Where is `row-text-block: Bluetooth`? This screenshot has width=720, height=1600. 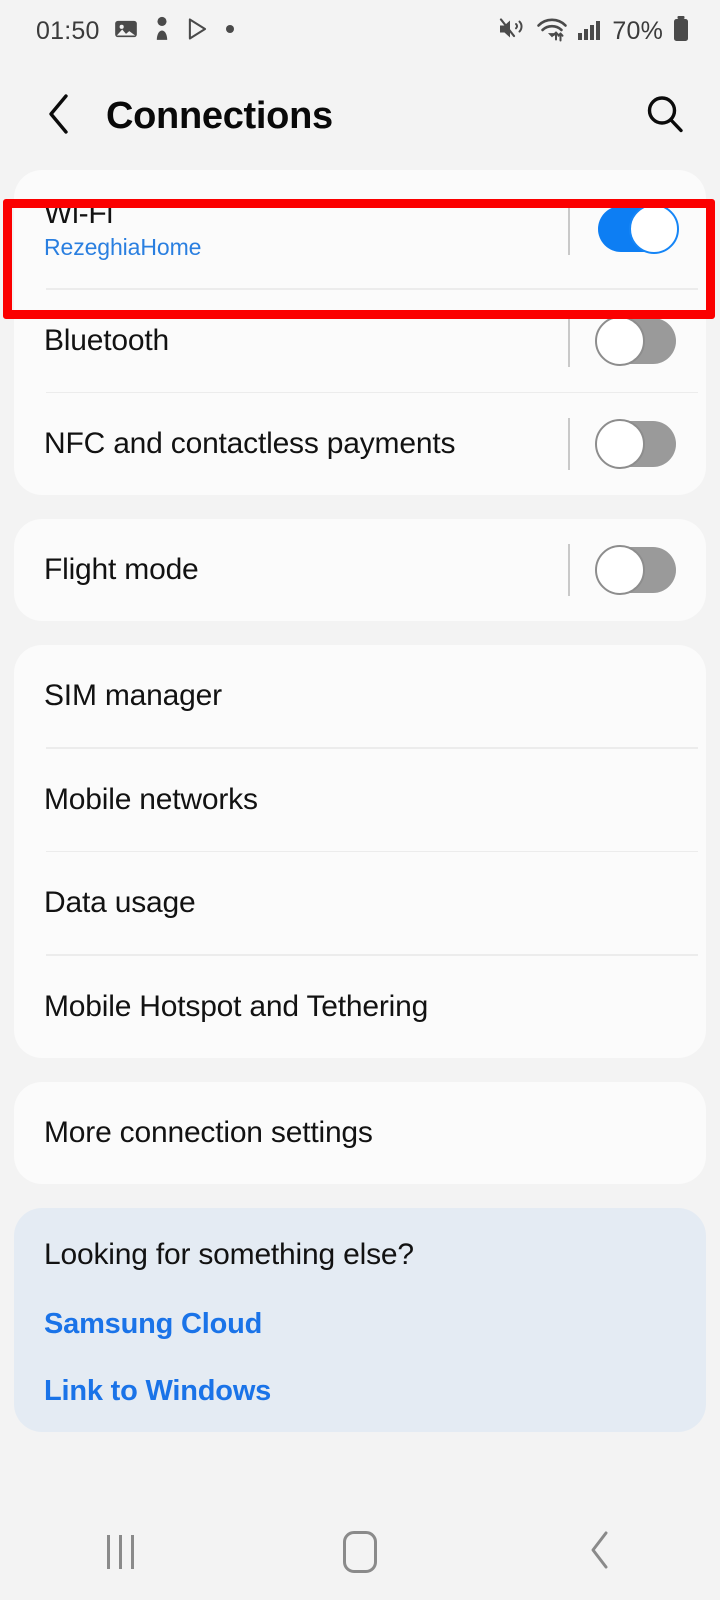
row-text-block: Bluetooth is located at coordinates (106, 341).